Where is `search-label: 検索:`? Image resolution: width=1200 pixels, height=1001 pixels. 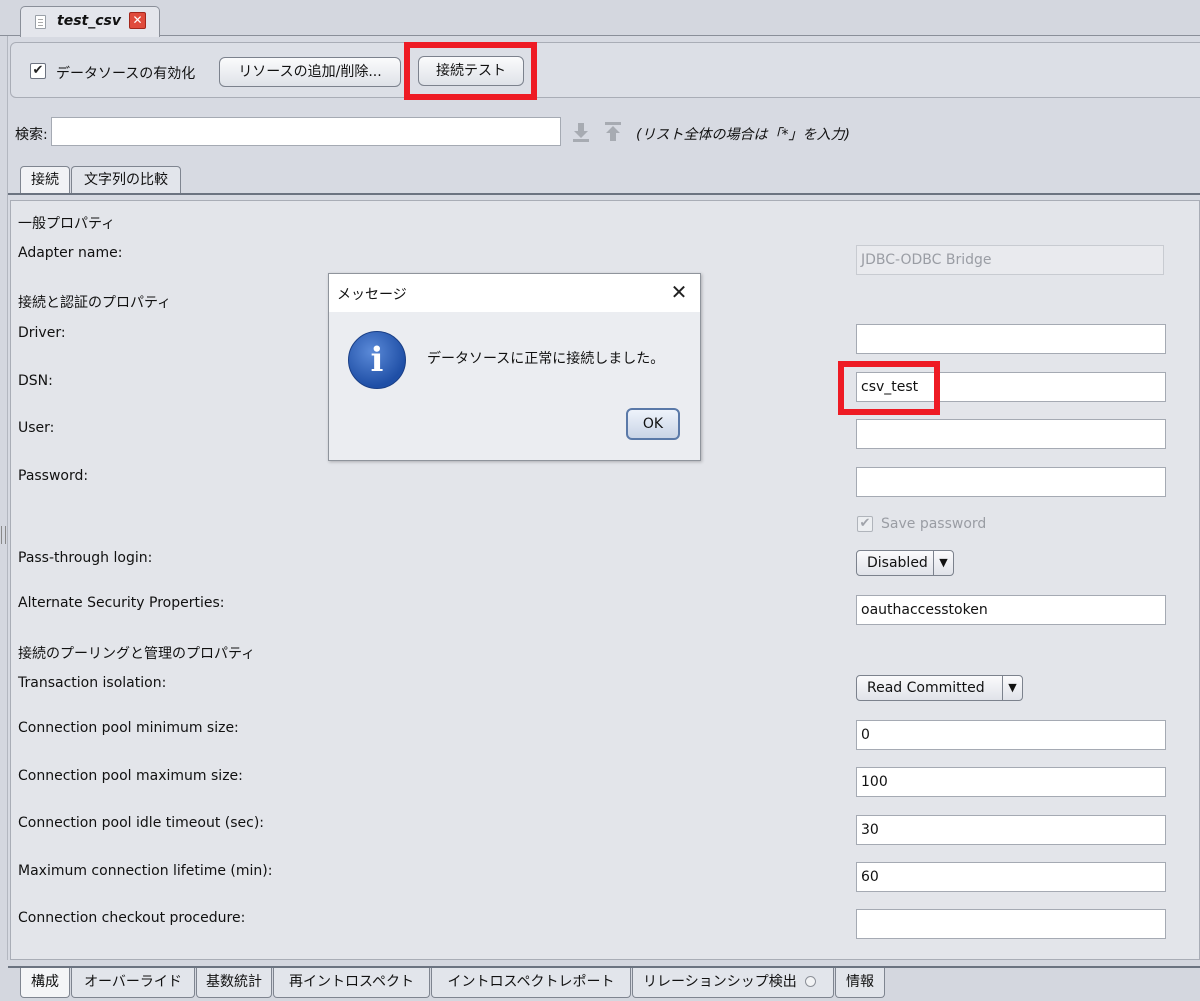 search-label: 検索: is located at coordinates (31, 135).